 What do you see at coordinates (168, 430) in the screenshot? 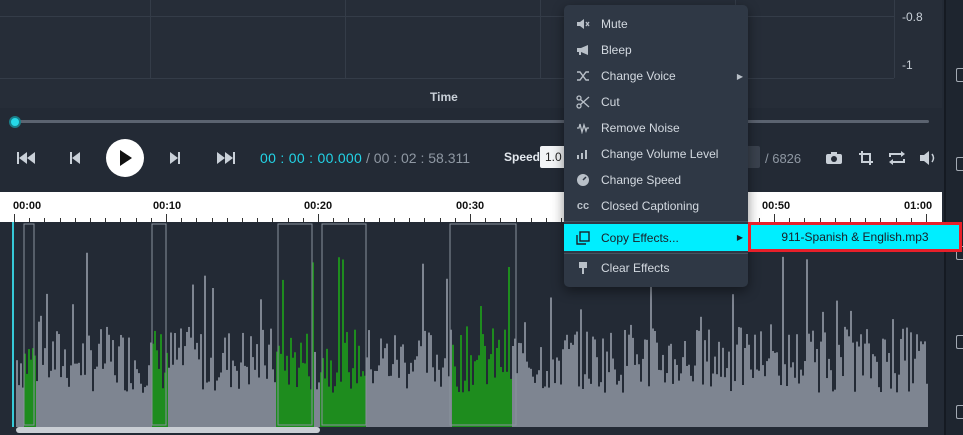
I see `horizontal-scrollbar` at bounding box center [168, 430].